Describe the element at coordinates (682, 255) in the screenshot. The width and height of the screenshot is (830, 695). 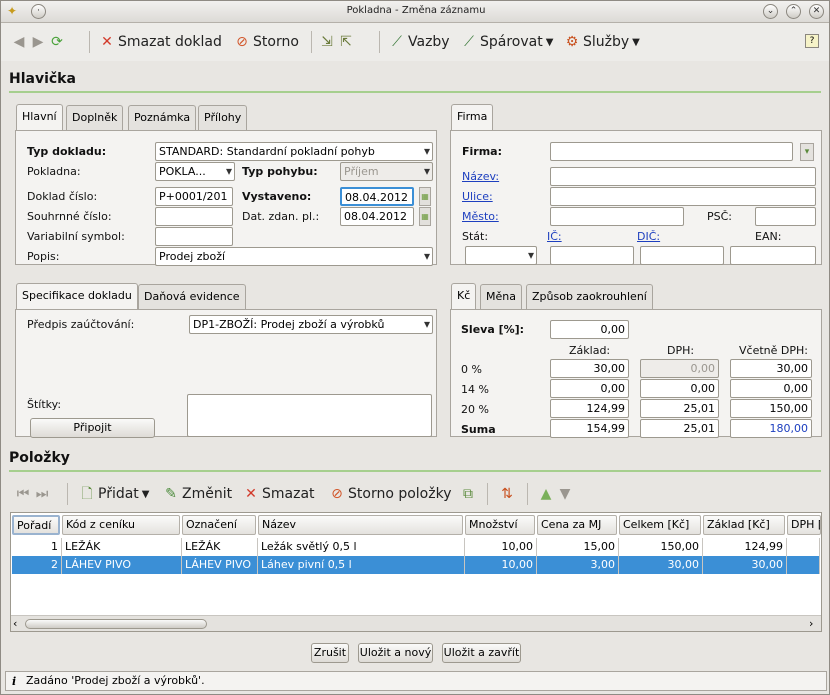
I see `dic-input` at that location.